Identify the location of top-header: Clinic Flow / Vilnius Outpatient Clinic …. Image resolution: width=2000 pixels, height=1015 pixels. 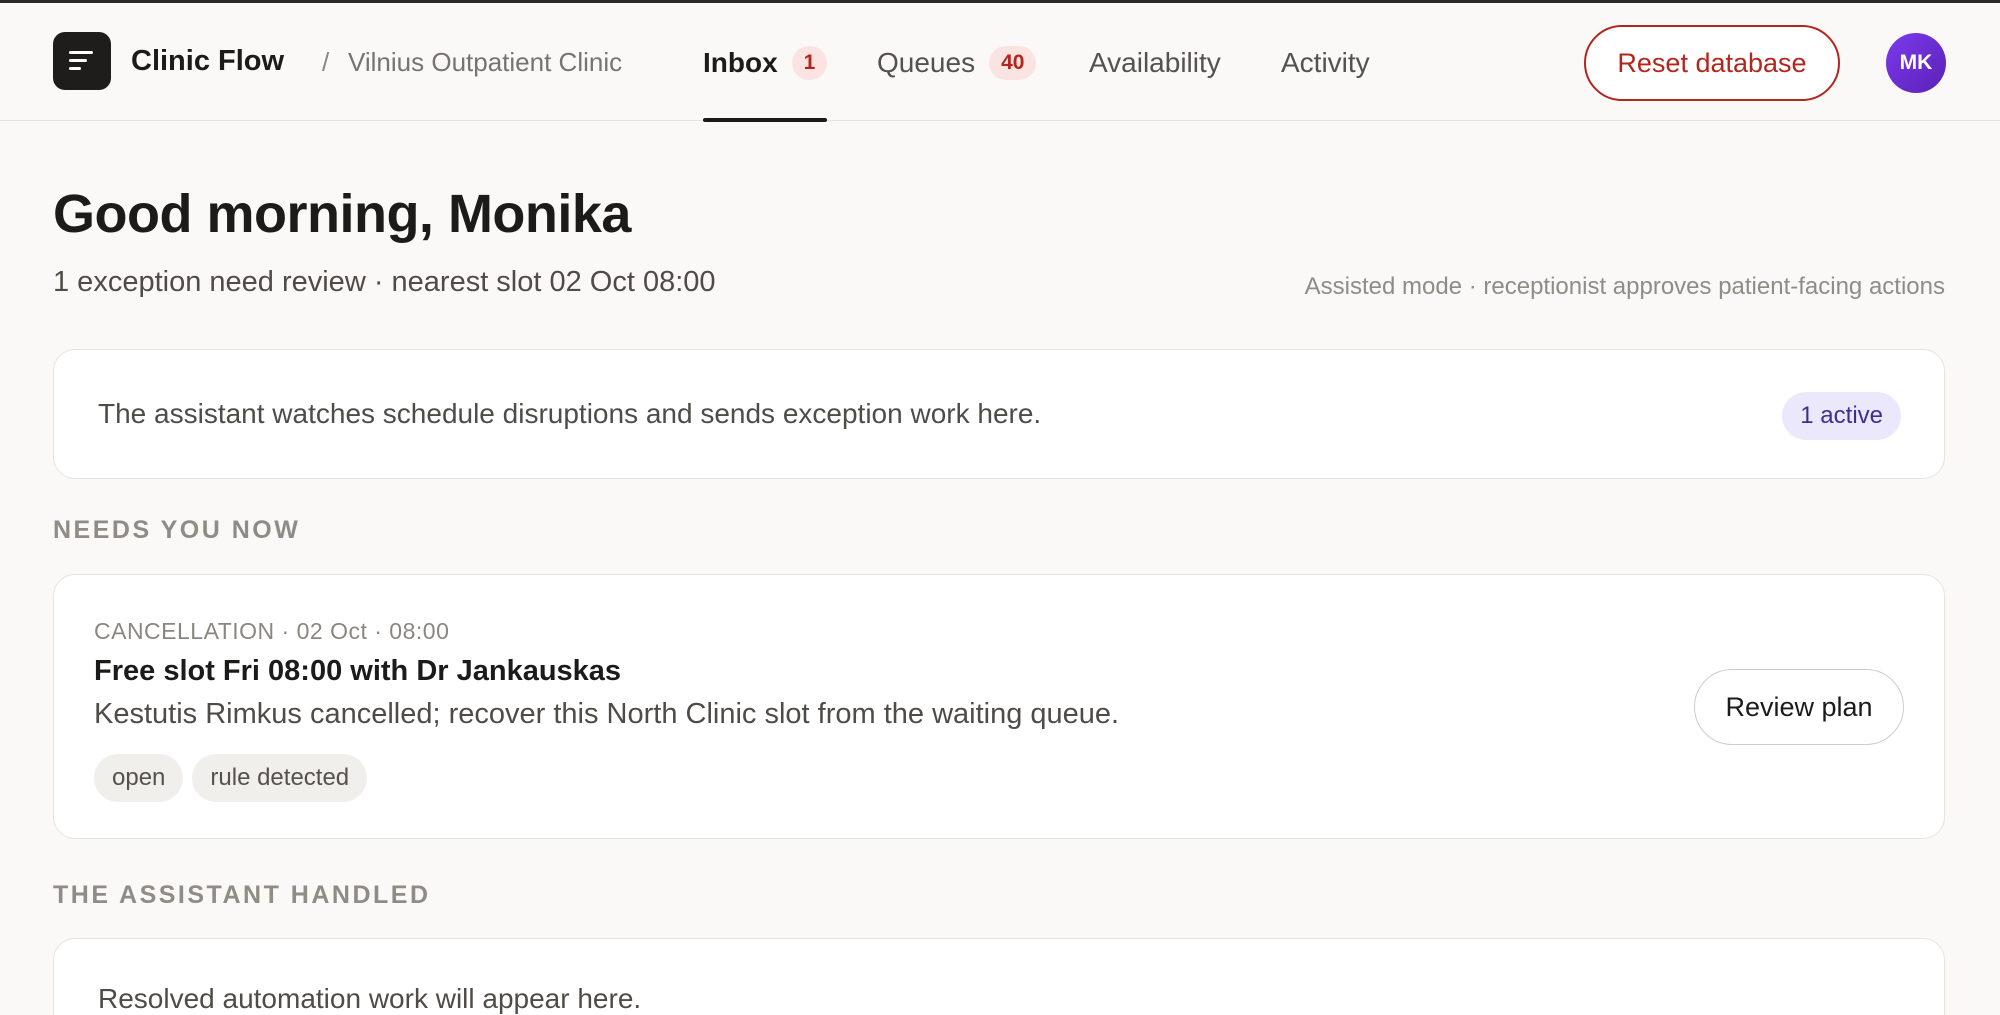
(1000, 62).